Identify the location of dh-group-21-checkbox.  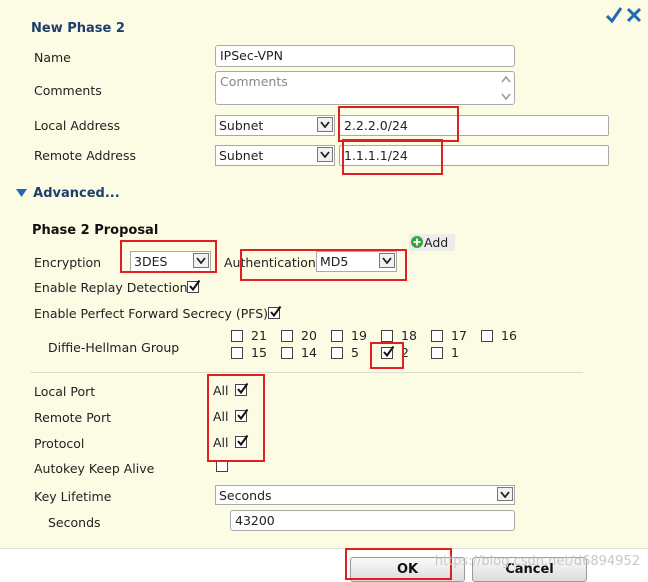
(237, 336).